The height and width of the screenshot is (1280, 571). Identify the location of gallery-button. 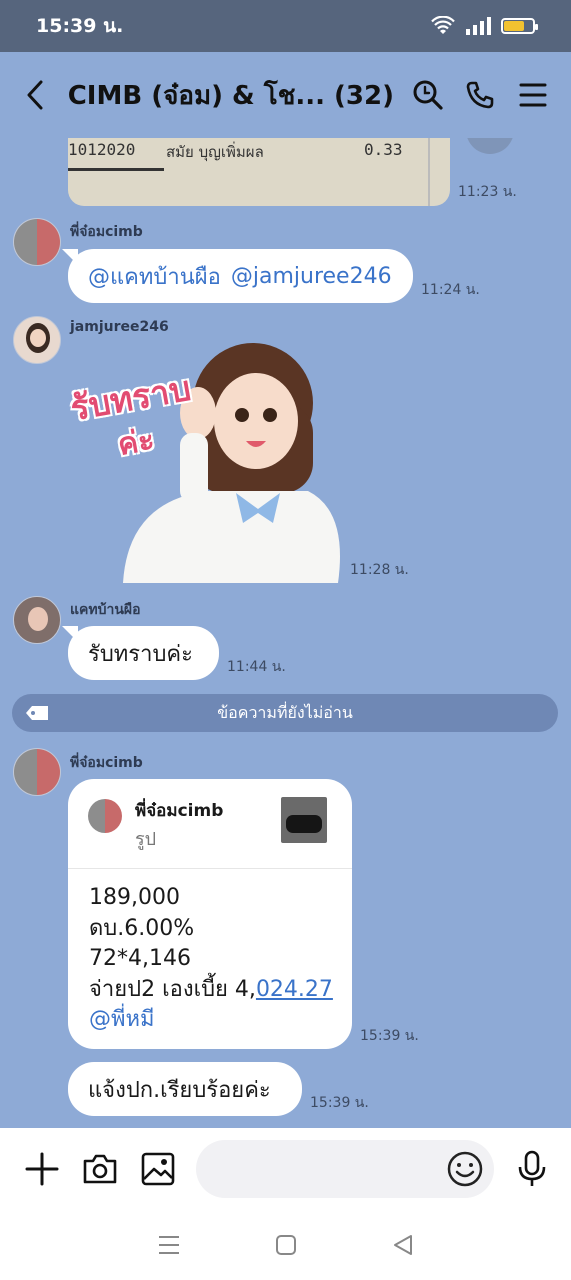
(158, 1169).